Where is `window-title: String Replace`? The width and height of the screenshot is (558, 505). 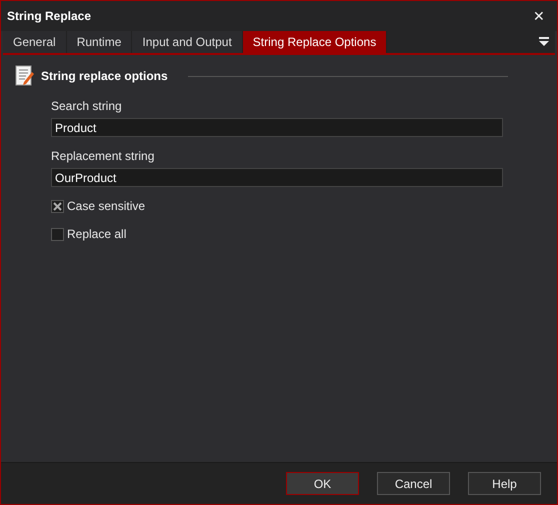
window-title: String Replace is located at coordinates (49, 16).